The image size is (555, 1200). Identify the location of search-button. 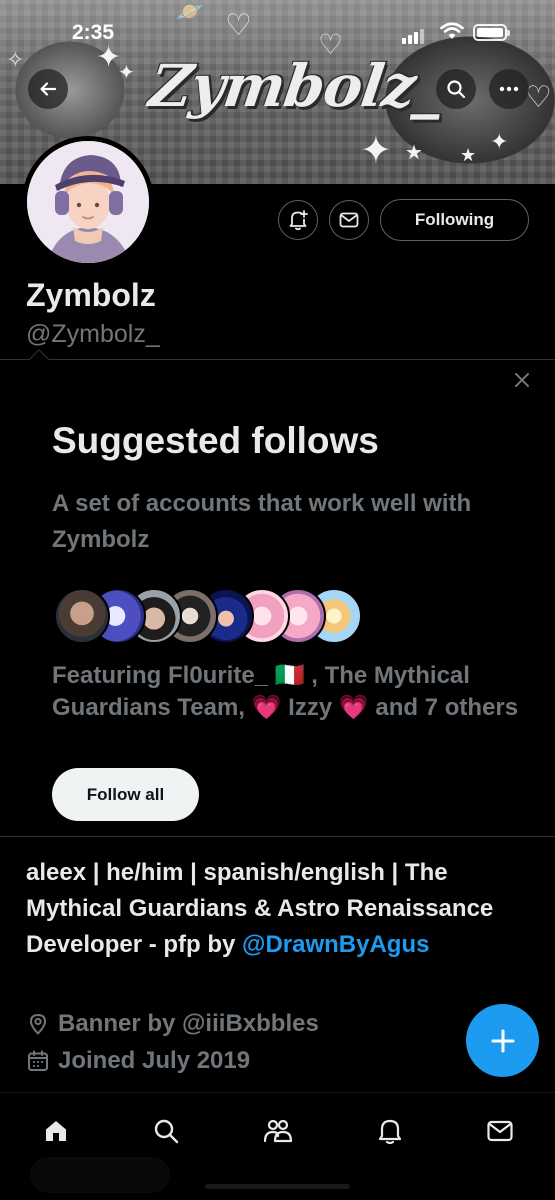
(456, 89).